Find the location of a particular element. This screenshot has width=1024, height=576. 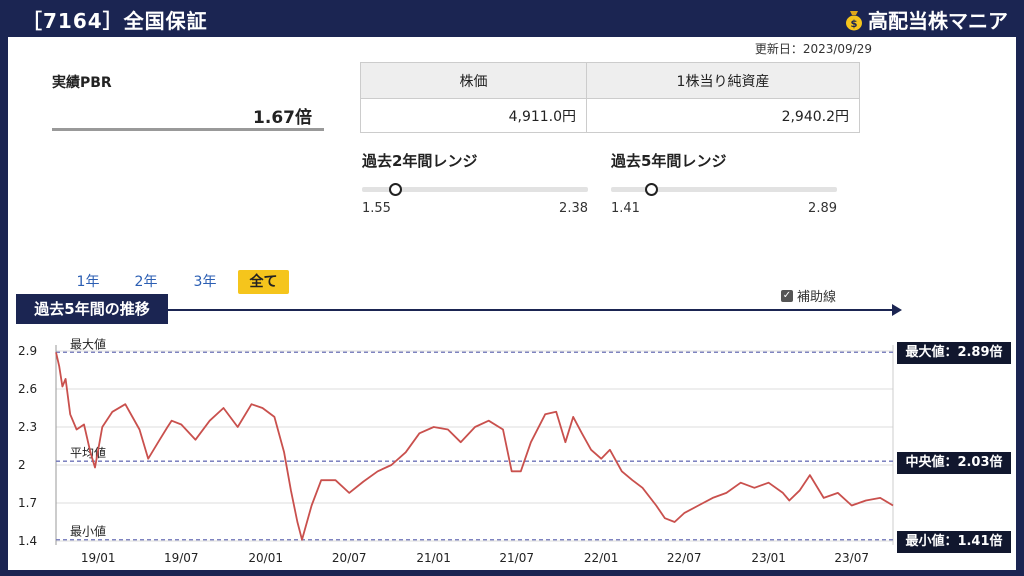

brand-name: 高配当株マニア is located at coordinates (938, 21).